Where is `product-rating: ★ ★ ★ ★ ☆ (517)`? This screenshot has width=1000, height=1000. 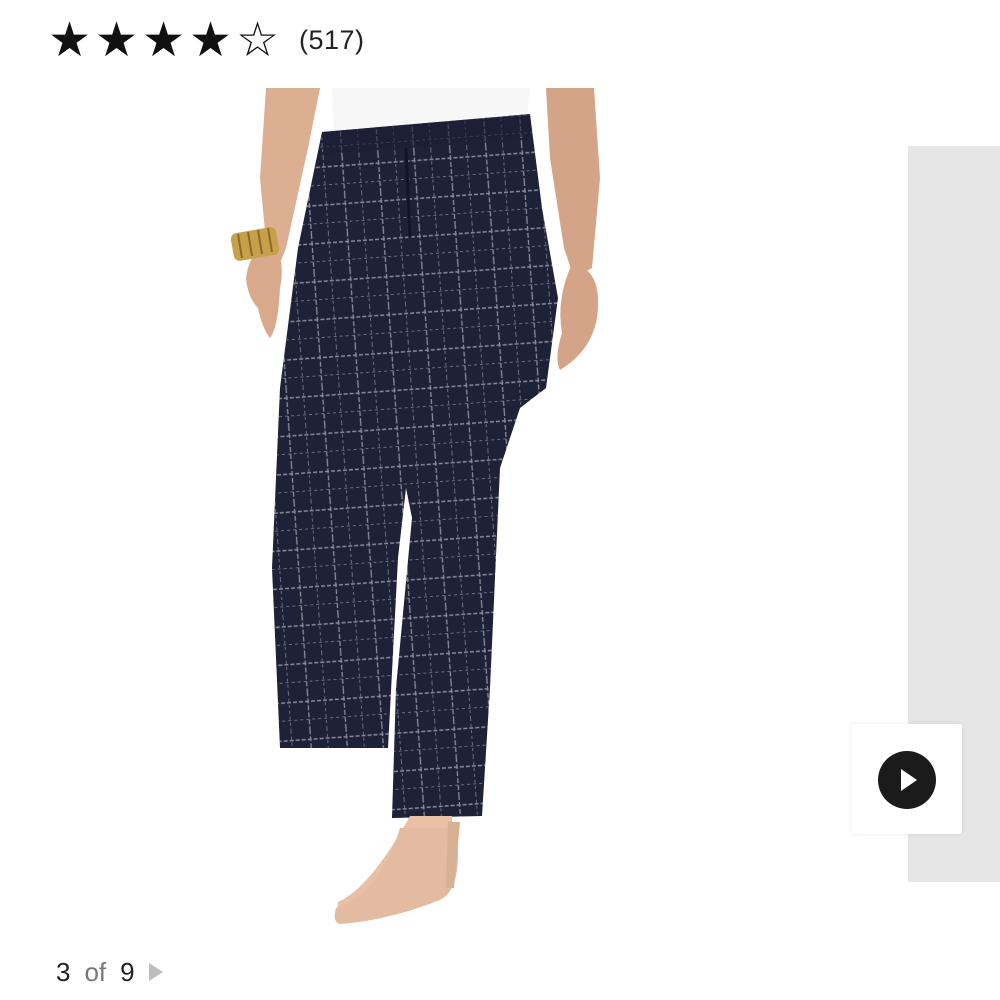
product-rating: ★ ★ ★ ★ ☆ (517) is located at coordinates (205, 40).